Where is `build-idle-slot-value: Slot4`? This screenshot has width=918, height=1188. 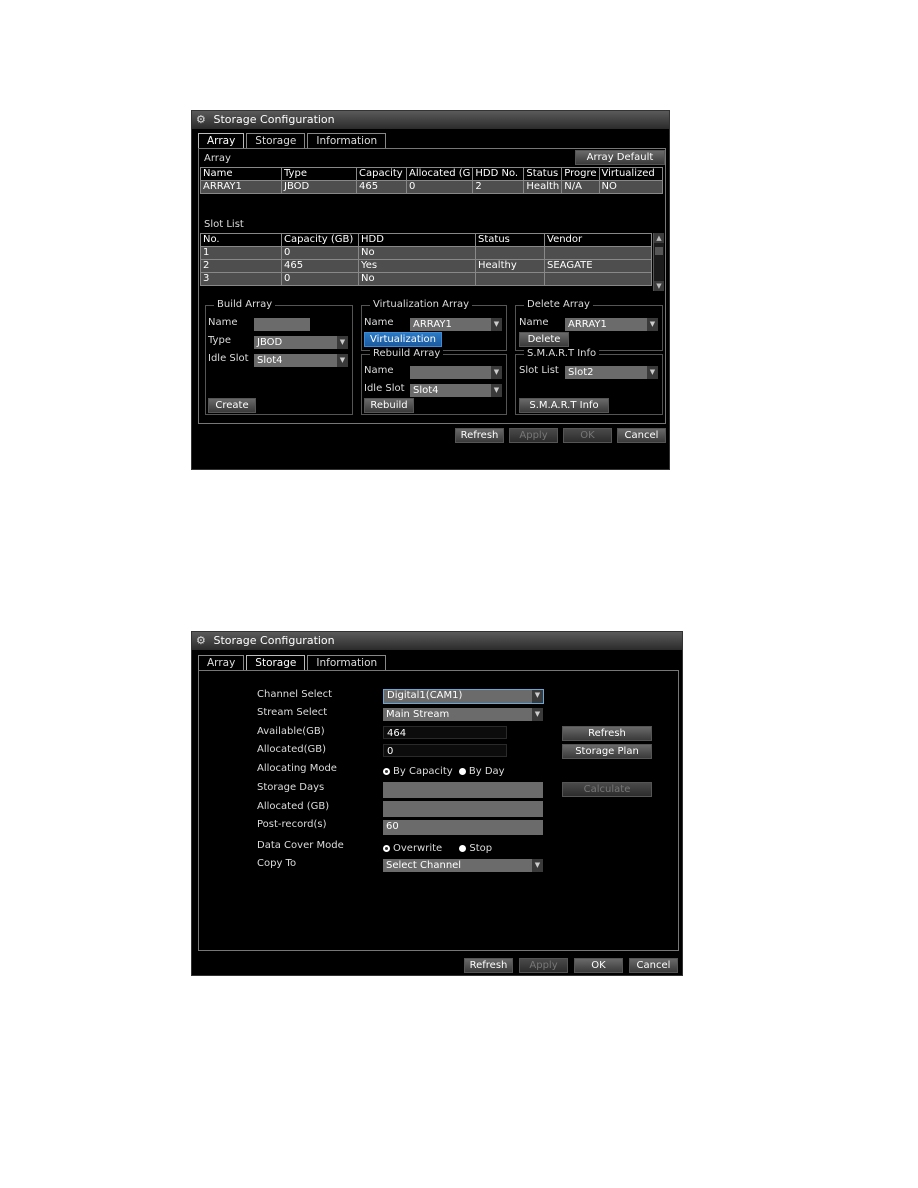
build-idle-slot-value: Slot4 is located at coordinates (270, 360).